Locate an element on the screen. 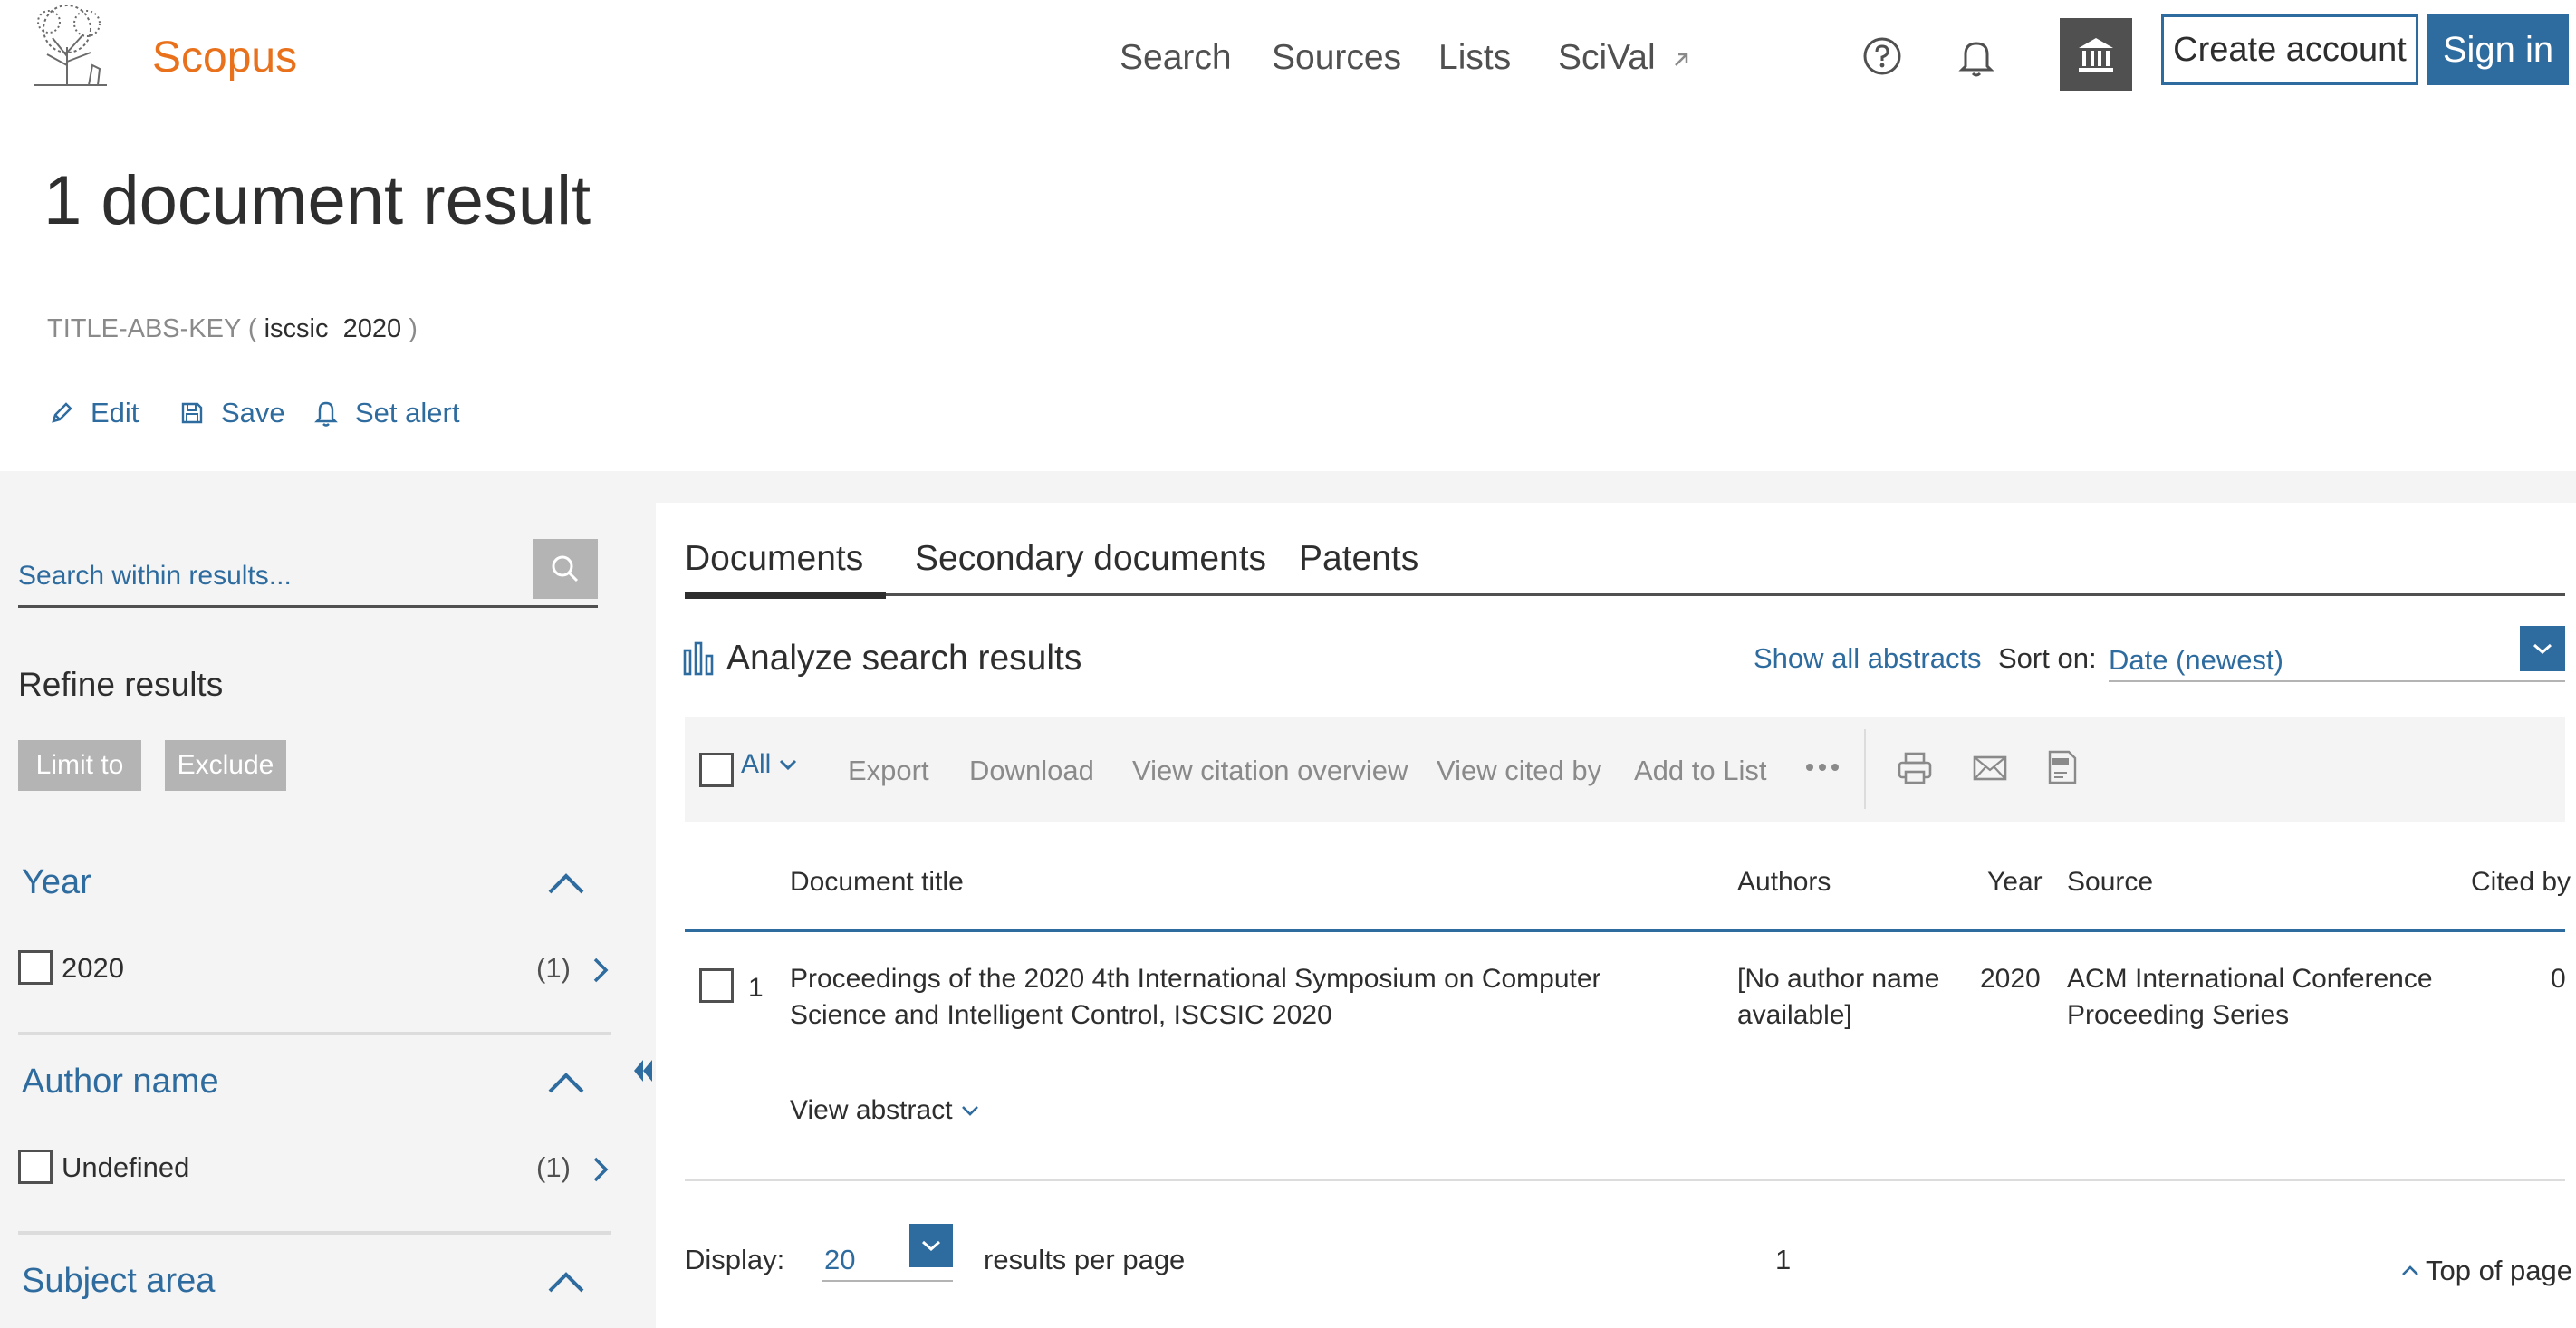 The width and height of the screenshot is (2576, 1328). nav-sources: Sources is located at coordinates (1336, 58).